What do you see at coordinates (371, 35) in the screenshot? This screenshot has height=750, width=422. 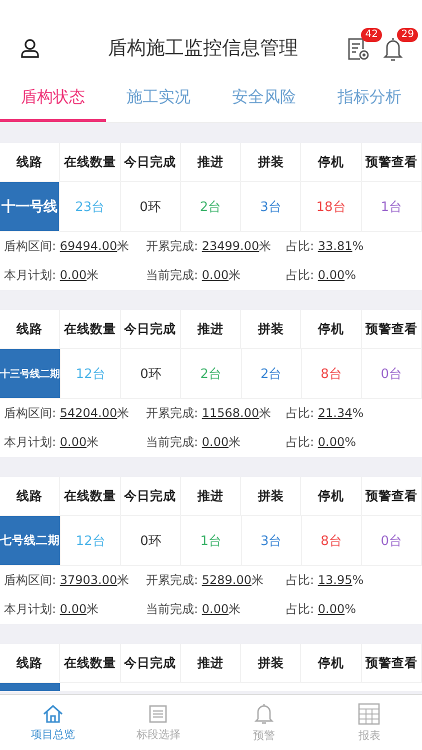 I see `count-badge: 42` at bounding box center [371, 35].